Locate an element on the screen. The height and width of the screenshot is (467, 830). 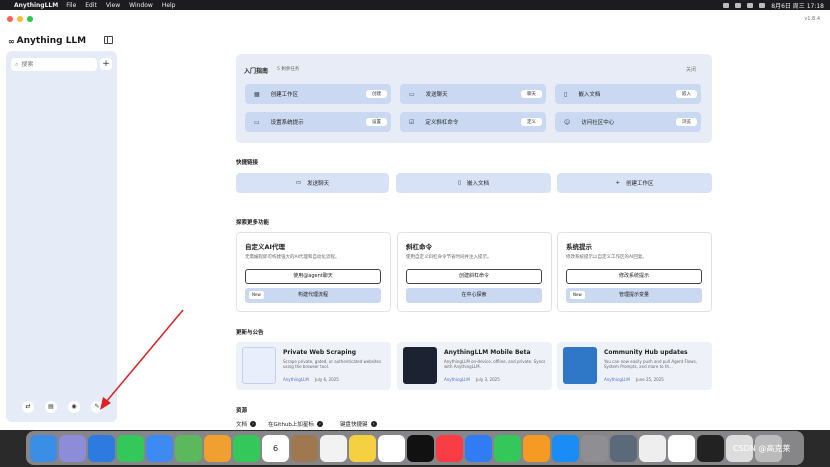
resource-link-docs: 文档 › is located at coordinates (246, 424).